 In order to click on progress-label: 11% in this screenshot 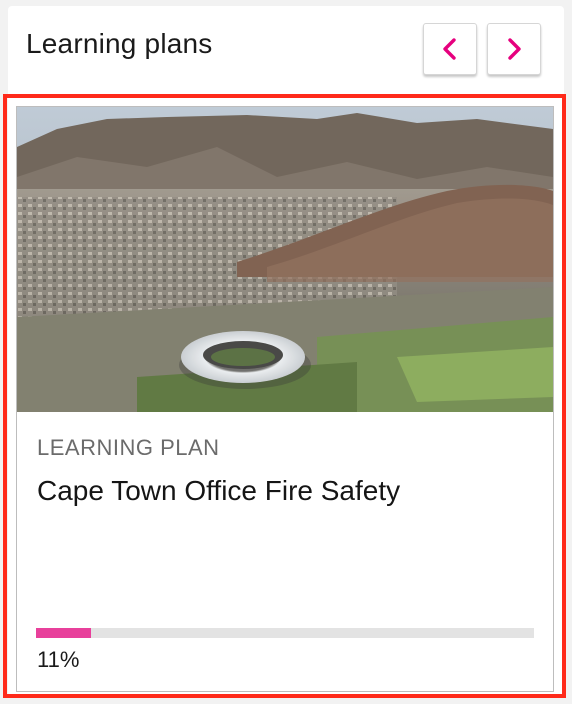, I will do `click(58, 659)`.